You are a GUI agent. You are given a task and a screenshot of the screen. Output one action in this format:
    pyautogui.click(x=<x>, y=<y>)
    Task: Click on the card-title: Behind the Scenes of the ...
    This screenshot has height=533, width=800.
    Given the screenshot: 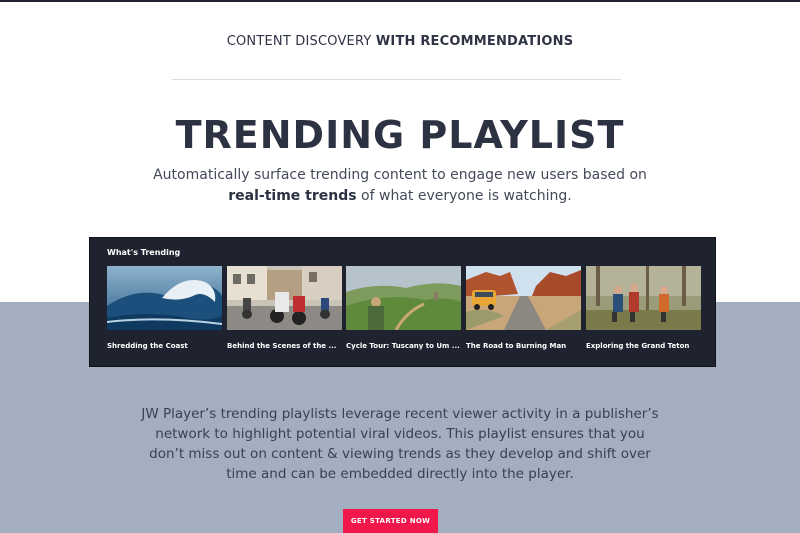 What is the action you would take?
    pyautogui.click(x=284, y=346)
    